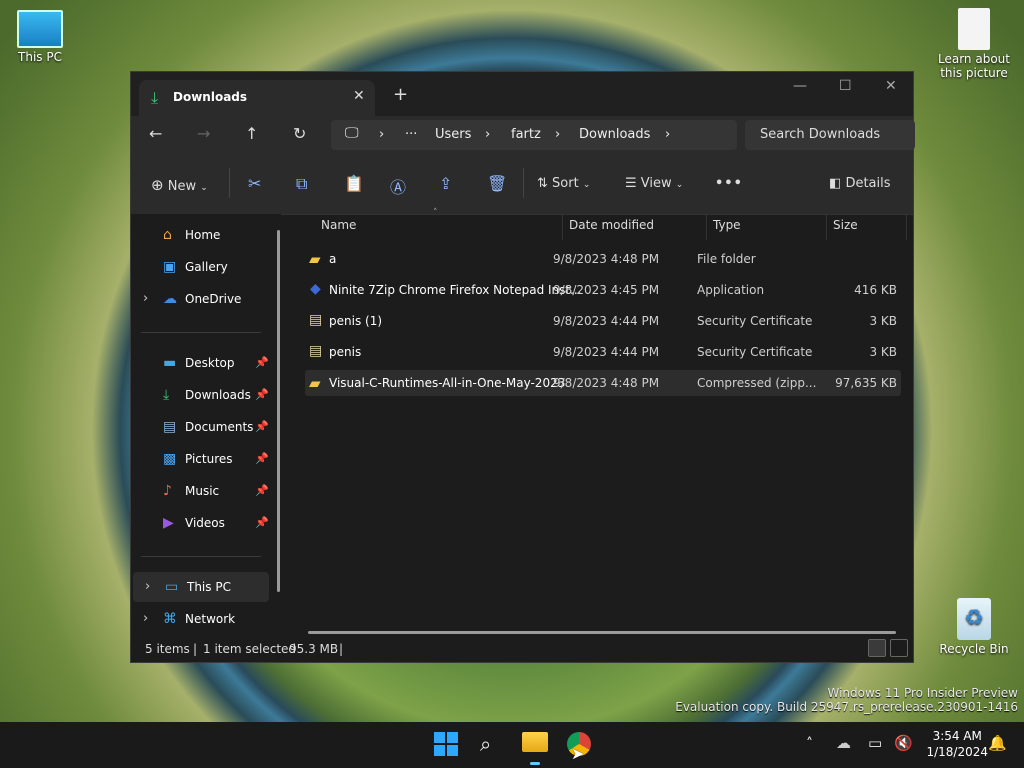  What do you see at coordinates (899, 648) in the screenshot?
I see `tiles-view-button` at bounding box center [899, 648].